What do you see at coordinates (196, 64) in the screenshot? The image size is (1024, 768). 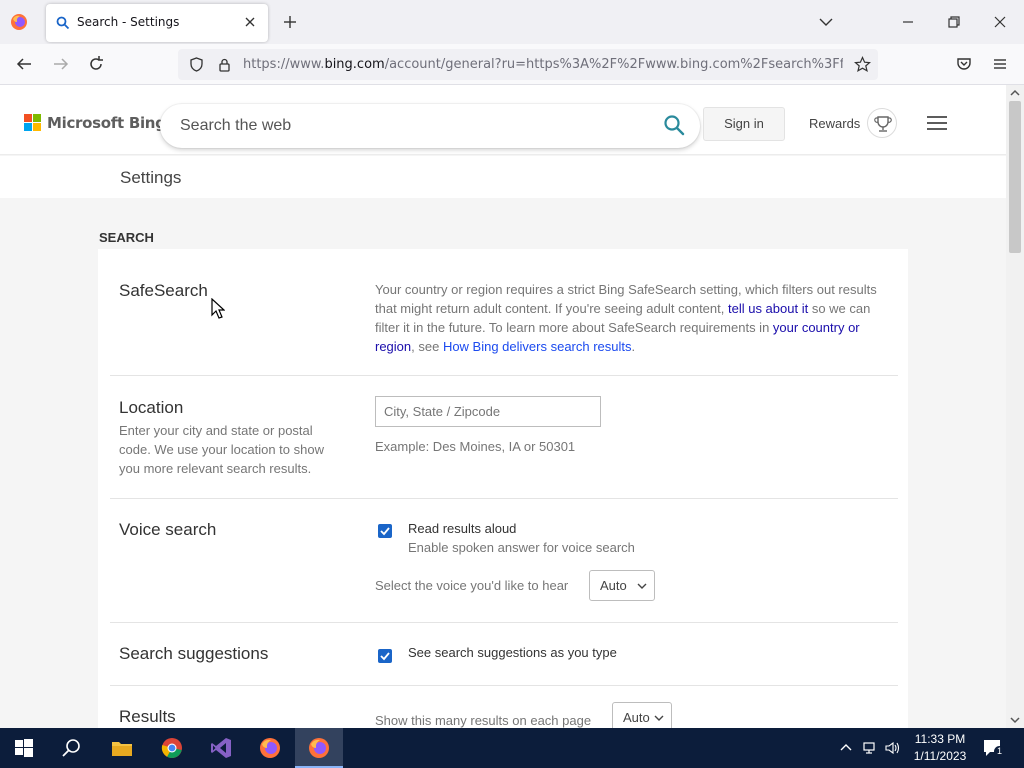 I see `shield-icon` at bounding box center [196, 64].